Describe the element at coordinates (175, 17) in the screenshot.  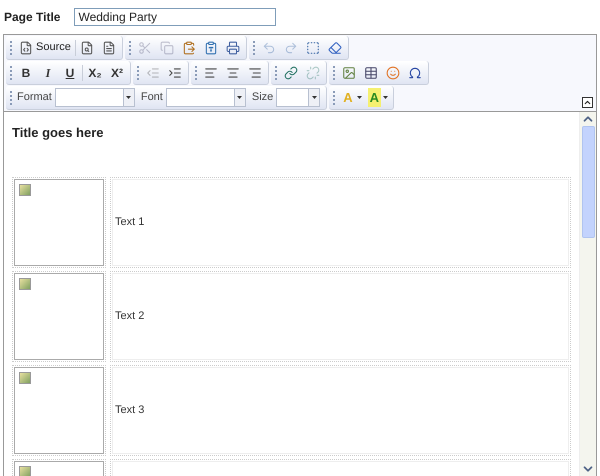
I see `title-field: Wedding Party` at that location.